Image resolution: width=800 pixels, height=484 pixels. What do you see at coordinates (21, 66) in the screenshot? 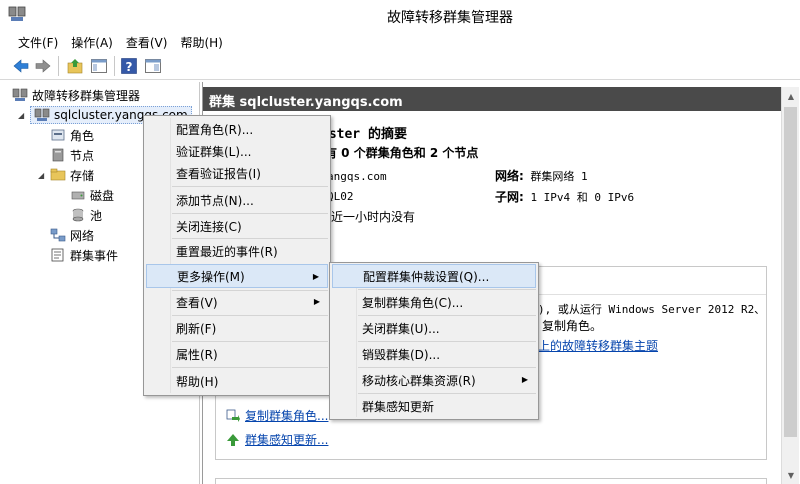
I see `back-arrow-icon` at bounding box center [21, 66].